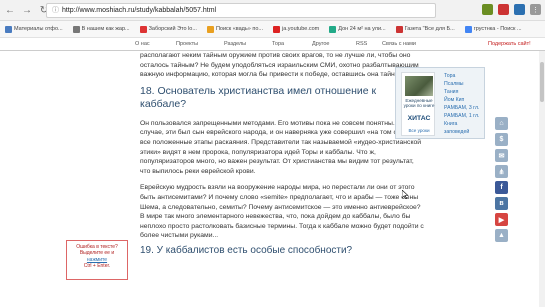  I want to click on lesson-link: Тора, so click(464, 76).